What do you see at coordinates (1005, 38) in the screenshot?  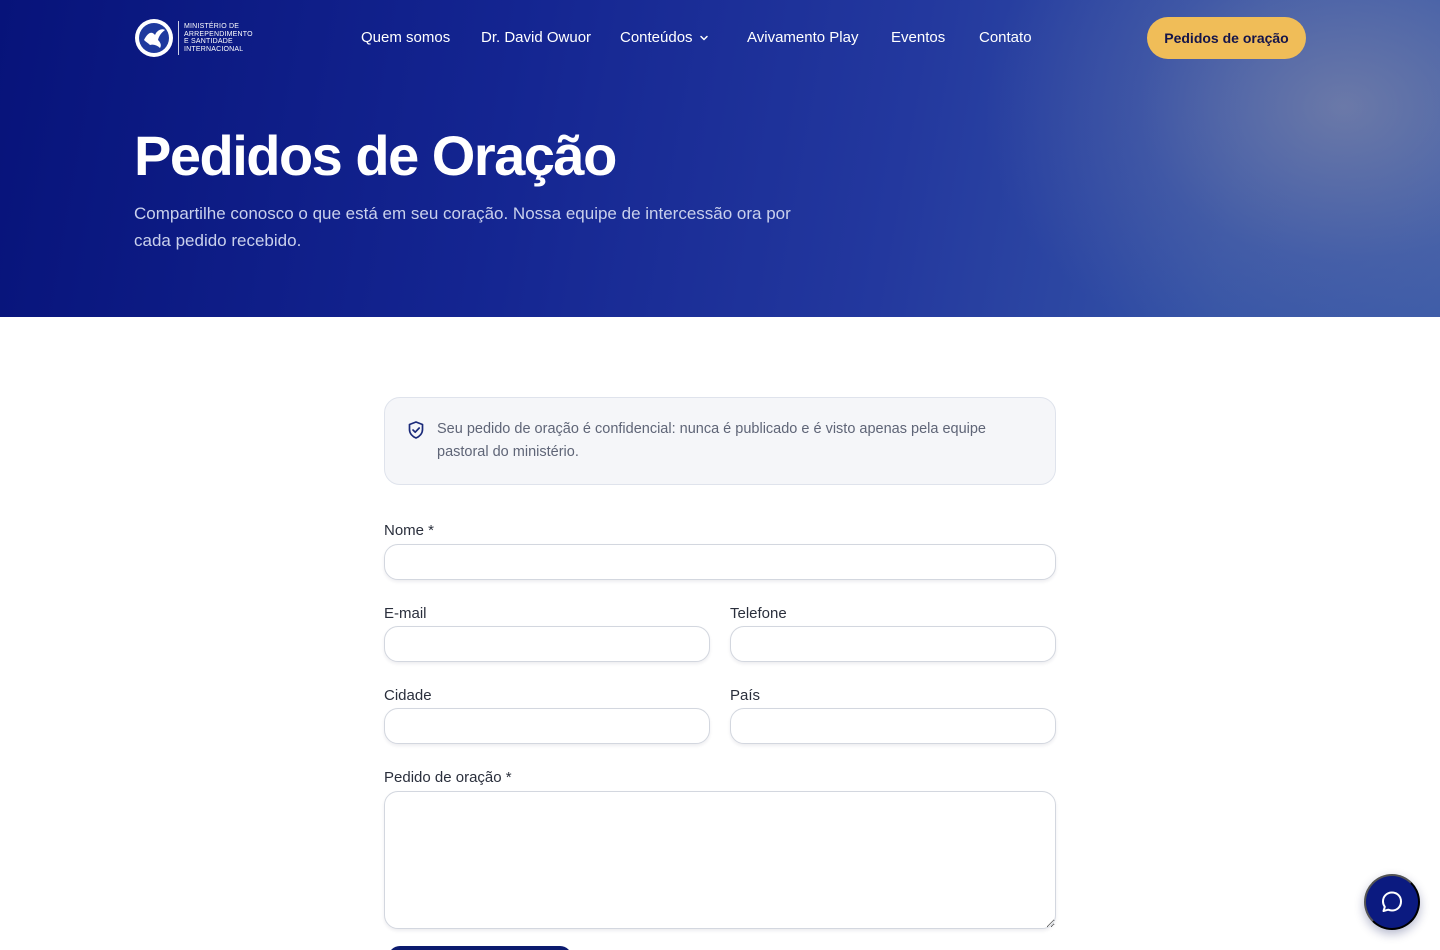 I see `nav-link-contato: Contato` at bounding box center [1005, 38].